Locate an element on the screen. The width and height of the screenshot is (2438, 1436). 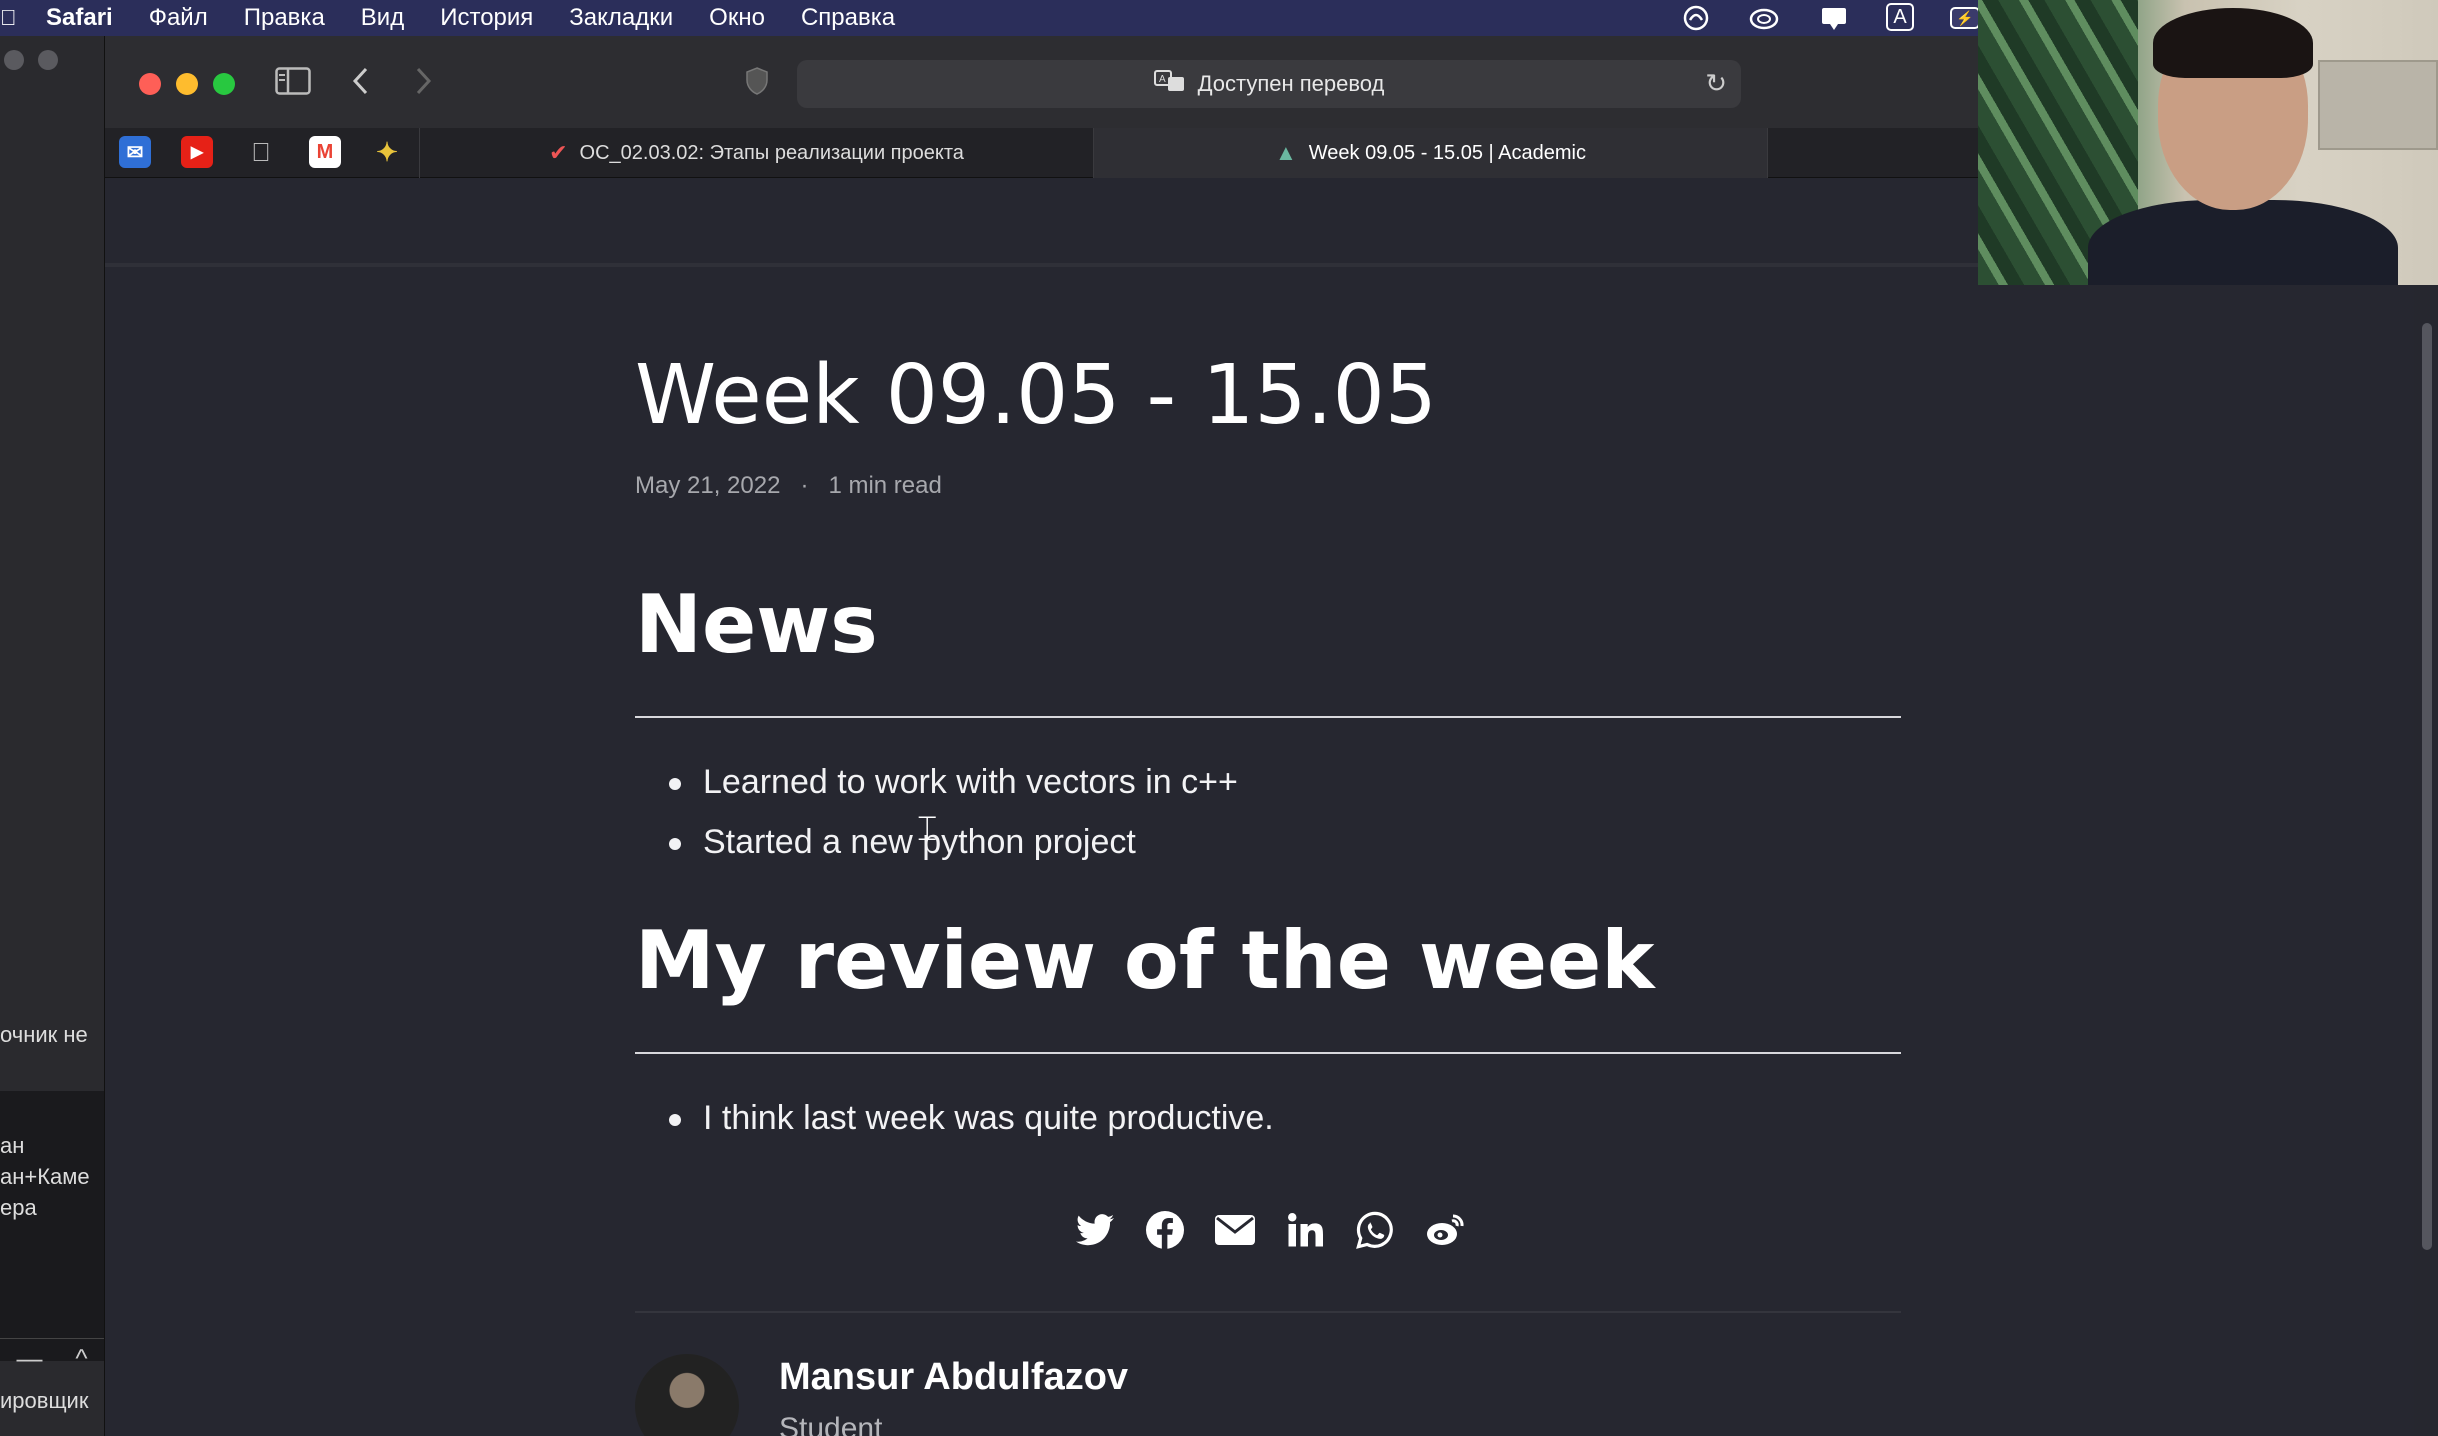
text-cursor-icon: ⌶ is located at coordinates (927, 829).